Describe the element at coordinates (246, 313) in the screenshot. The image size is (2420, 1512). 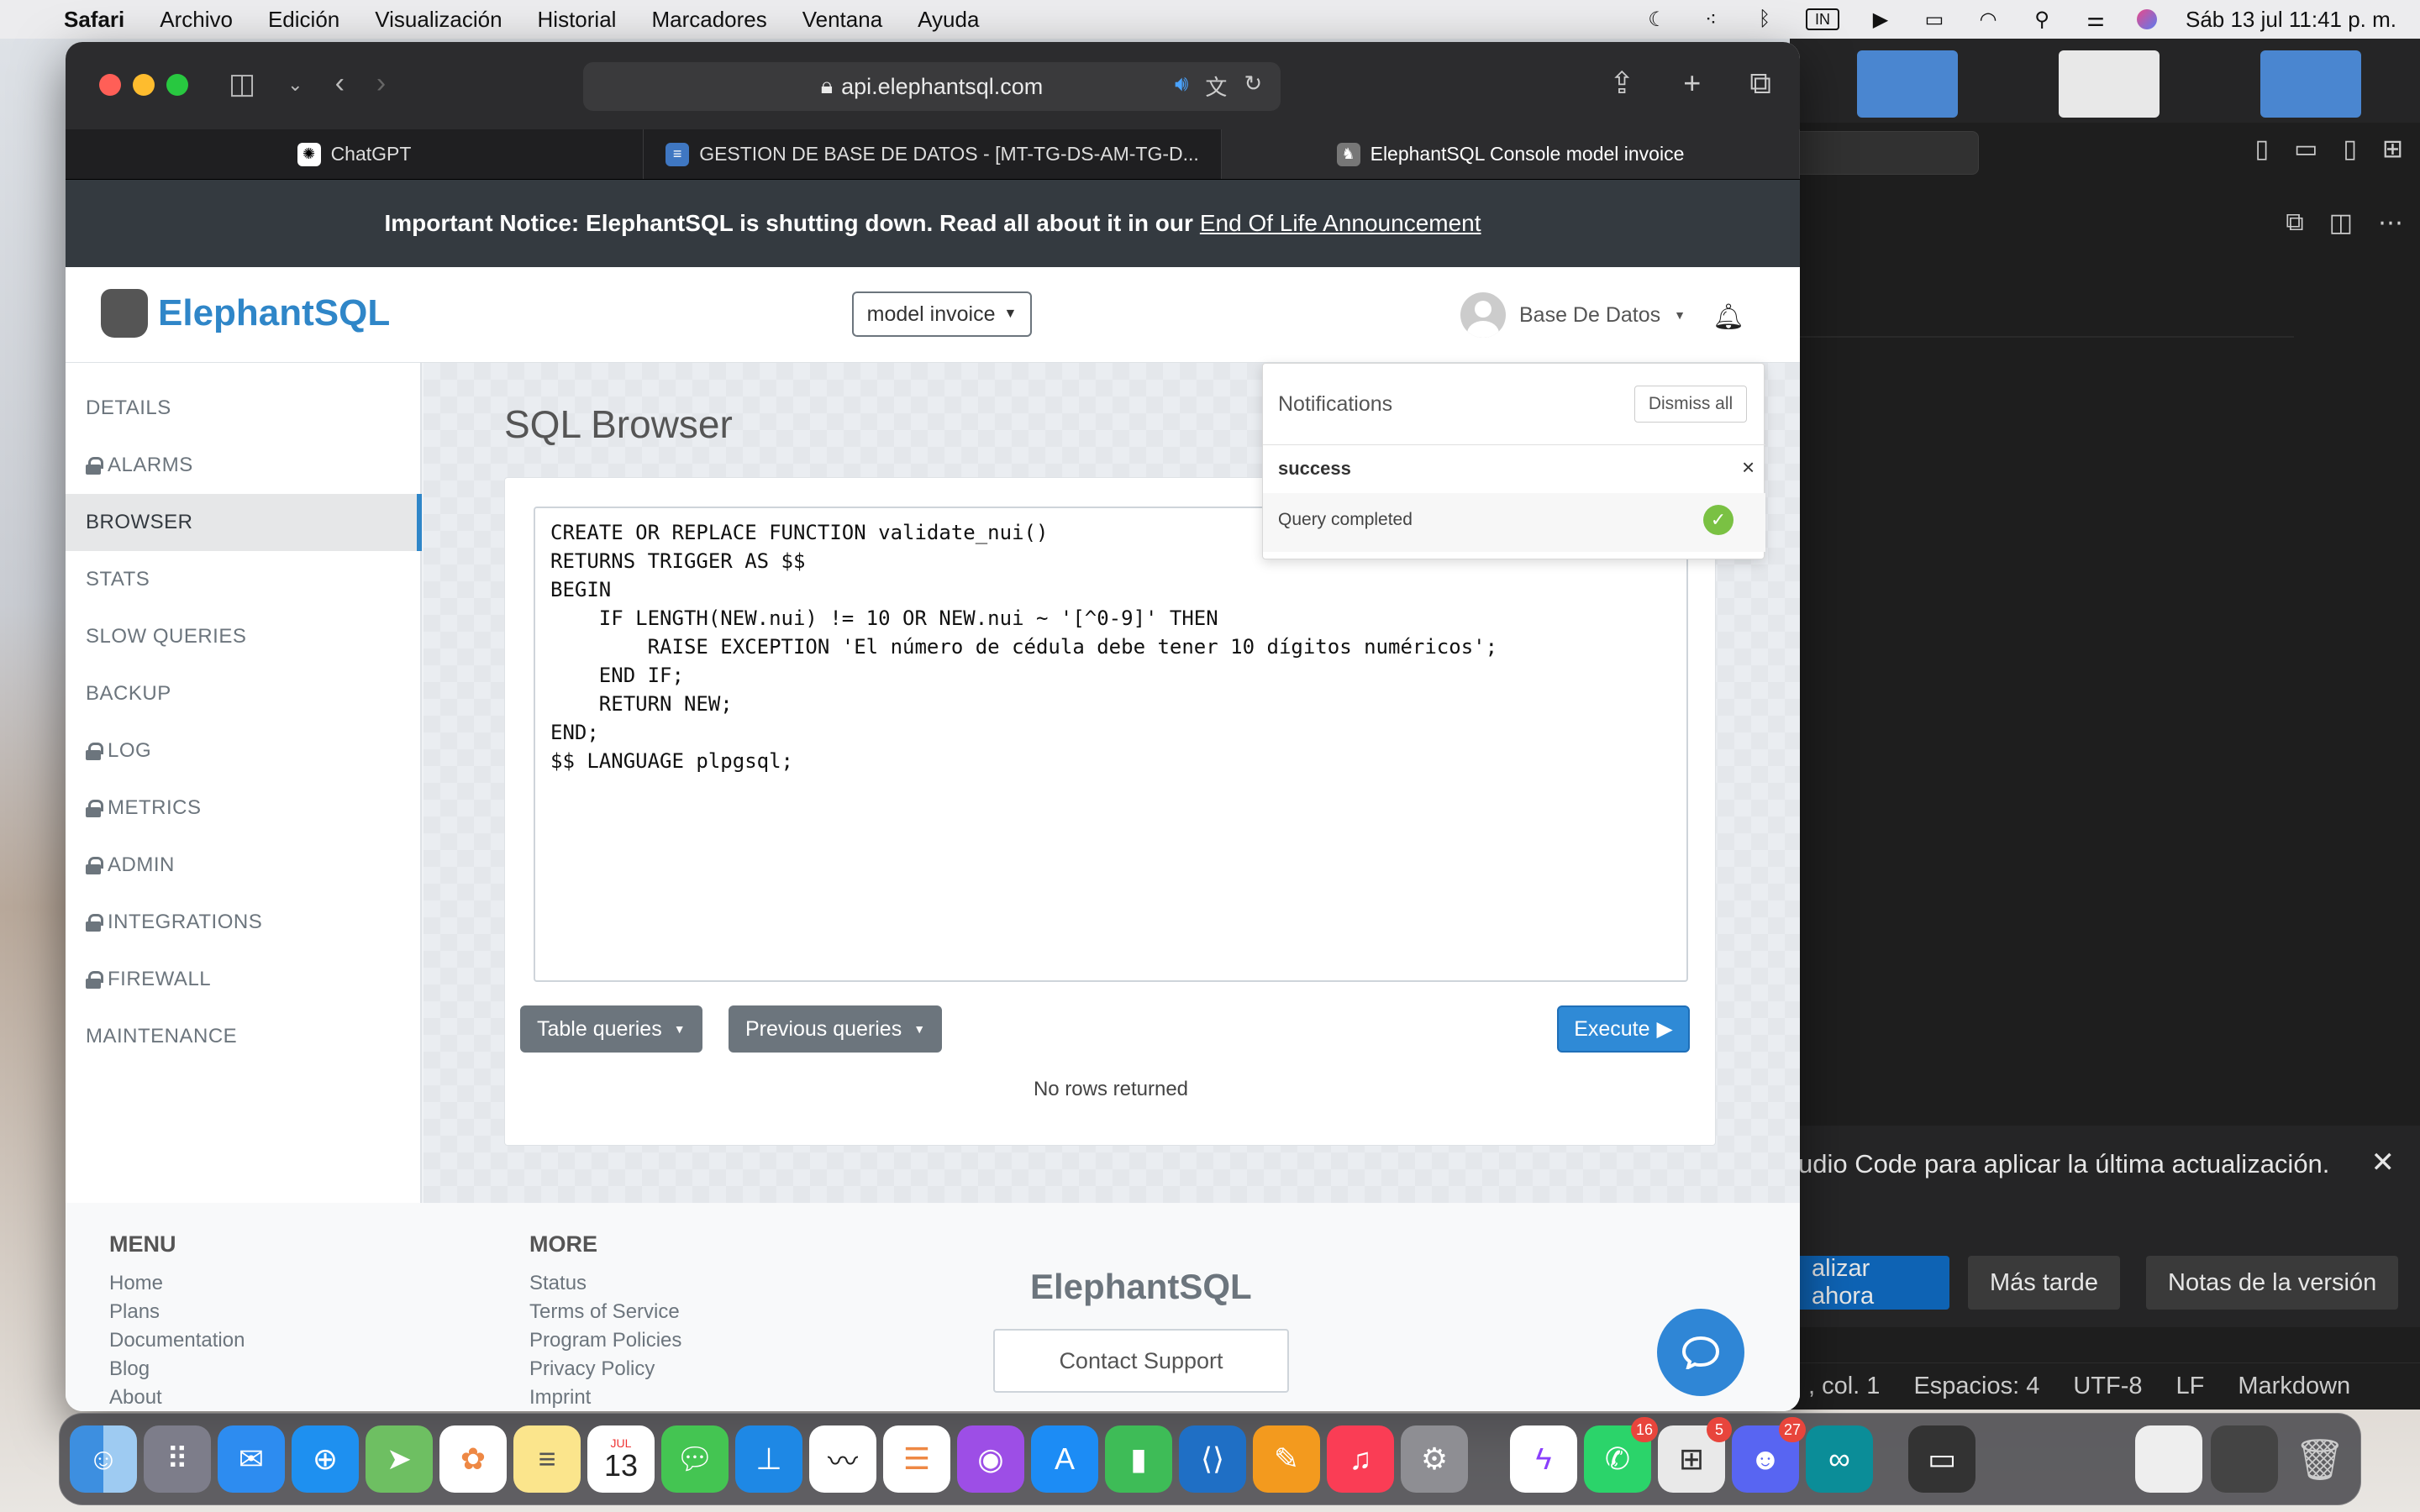
I see `elephantsql-logo: ElephantSQL` at that location.